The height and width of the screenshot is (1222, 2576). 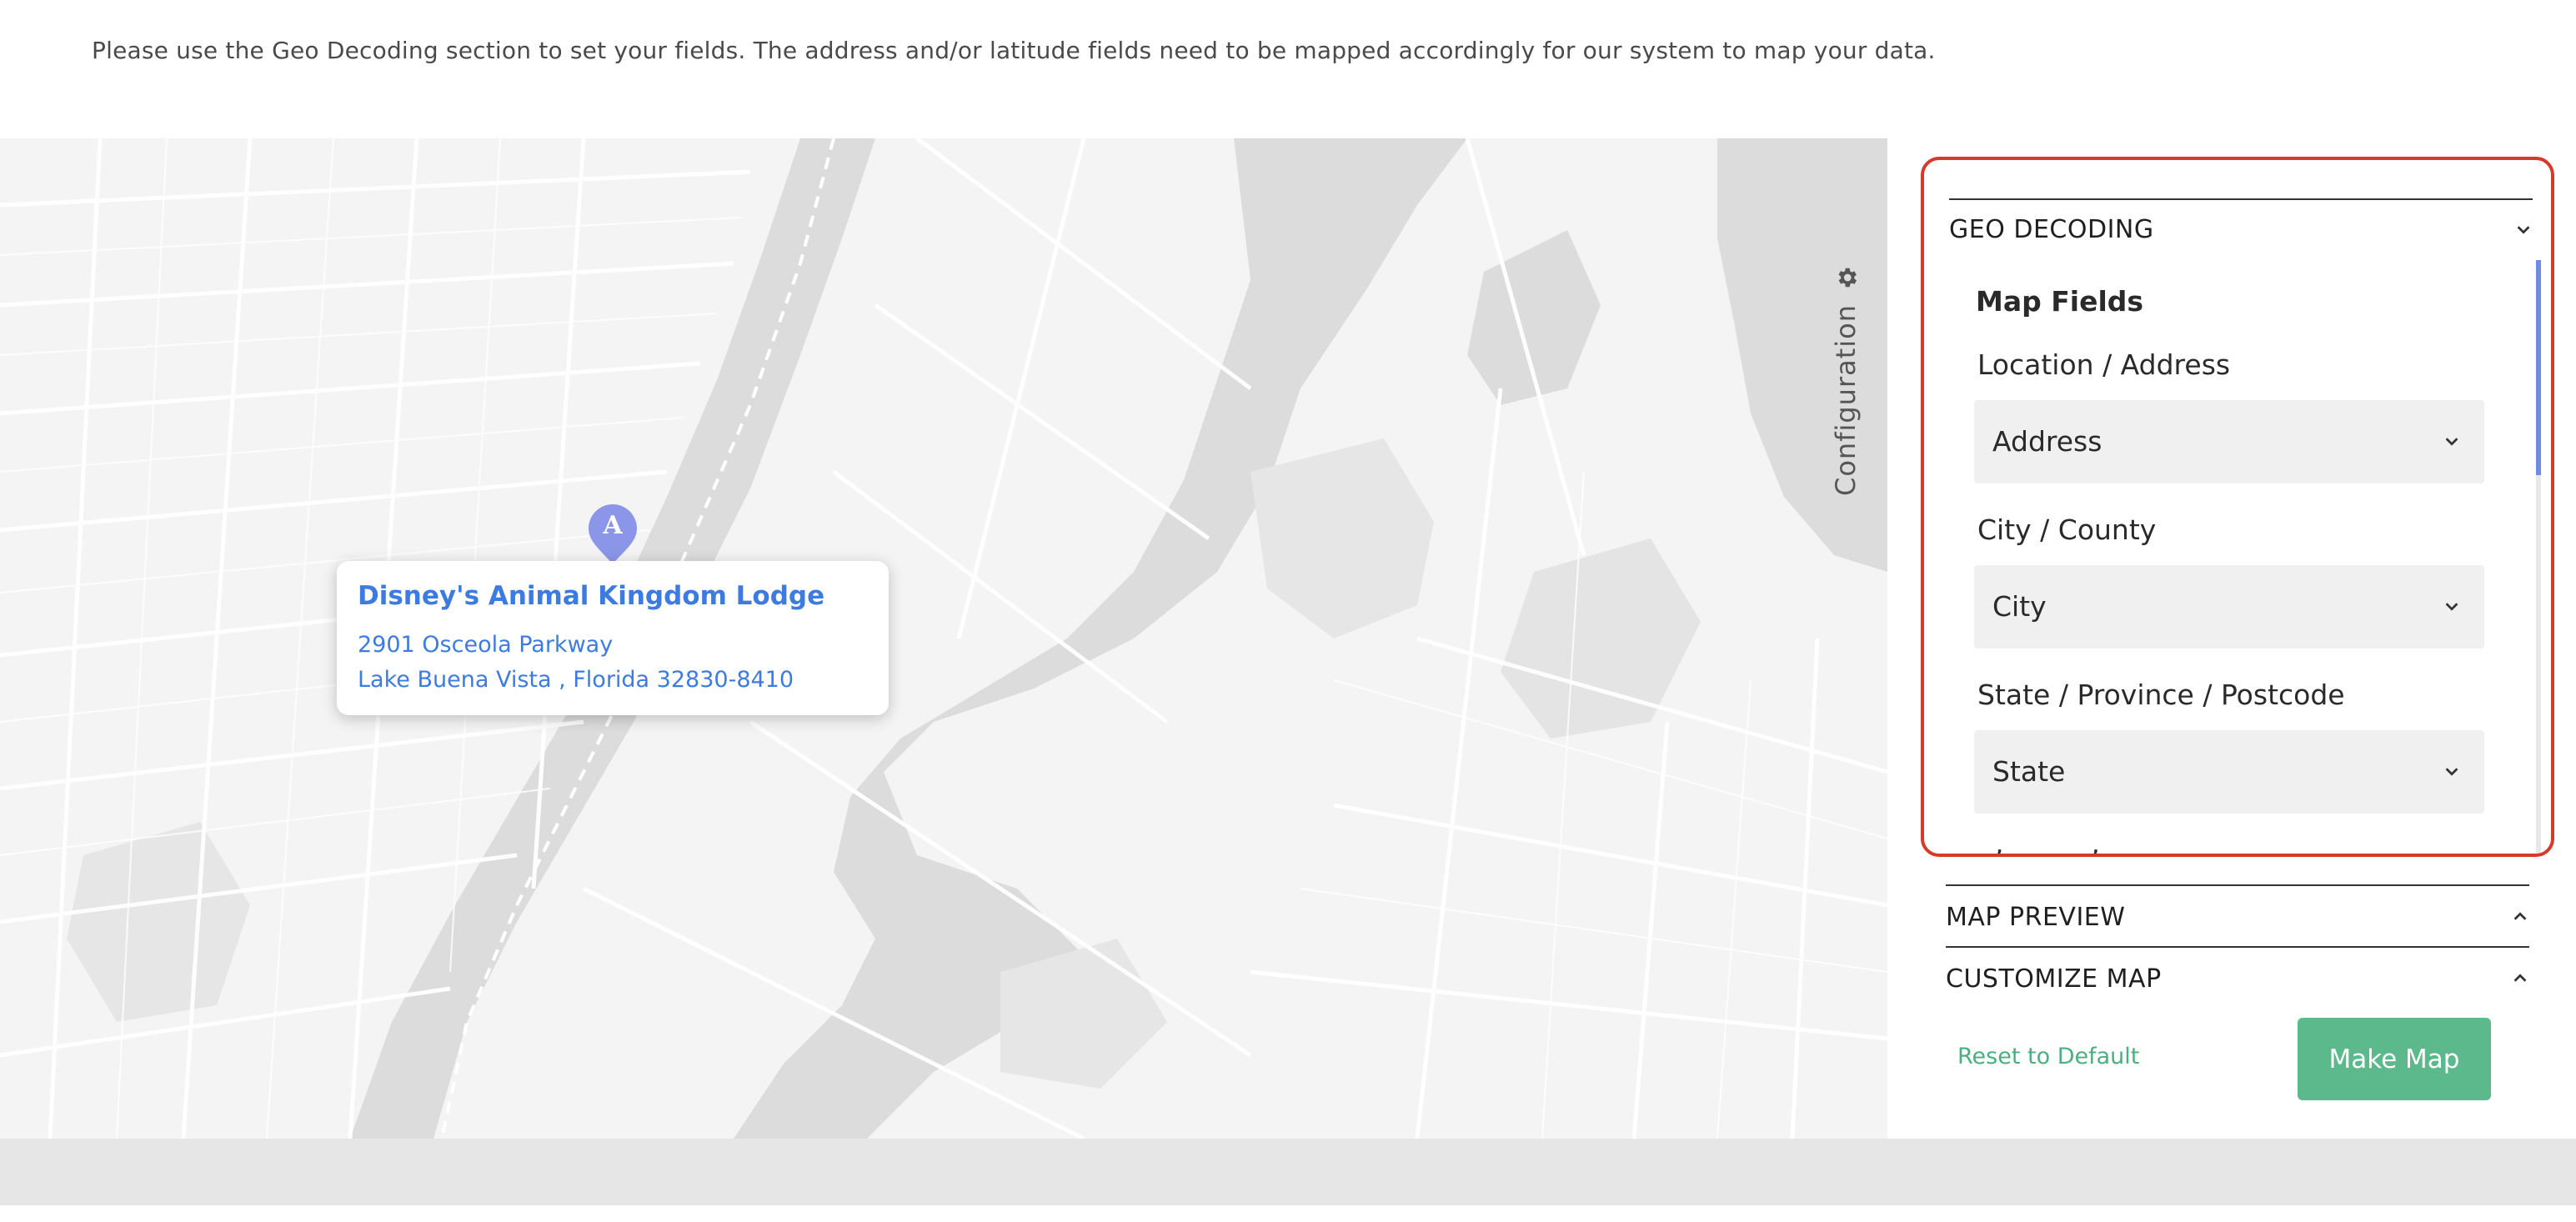 I want to click on reset-to-default-link: Reset to Default, so click(x=2048, y=1056).